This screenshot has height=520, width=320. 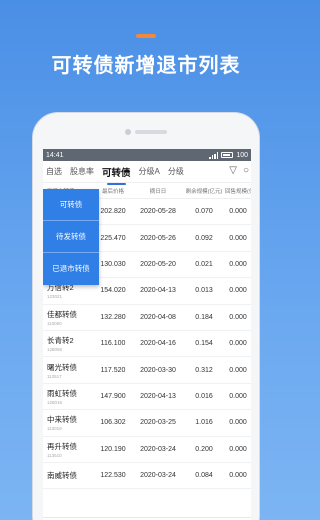 I want to click on col-putback-scale: 回售规模(亿元), so click(x=238, y=191).